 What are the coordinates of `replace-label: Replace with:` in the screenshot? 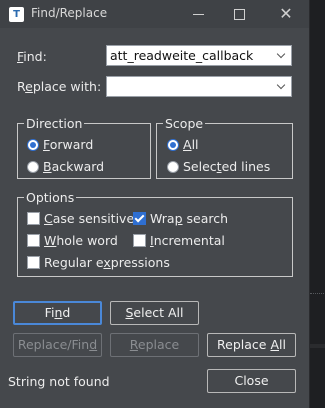 It's located at (59, 86).